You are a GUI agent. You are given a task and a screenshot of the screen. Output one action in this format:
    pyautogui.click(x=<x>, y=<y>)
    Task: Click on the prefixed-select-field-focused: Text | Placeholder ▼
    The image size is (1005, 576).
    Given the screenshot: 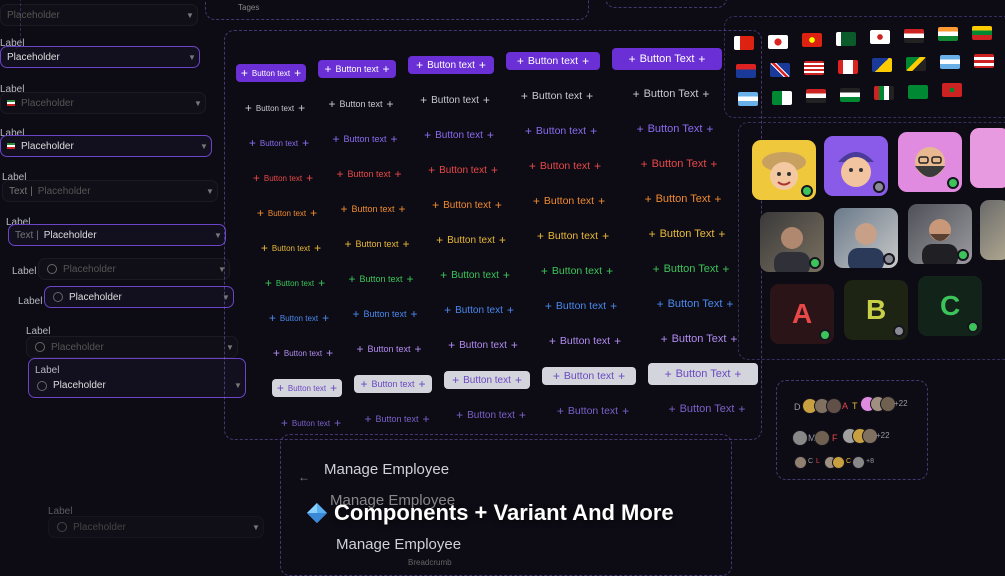 What is the action you would take?
    pyautogui.click(x=117, y=235)
    